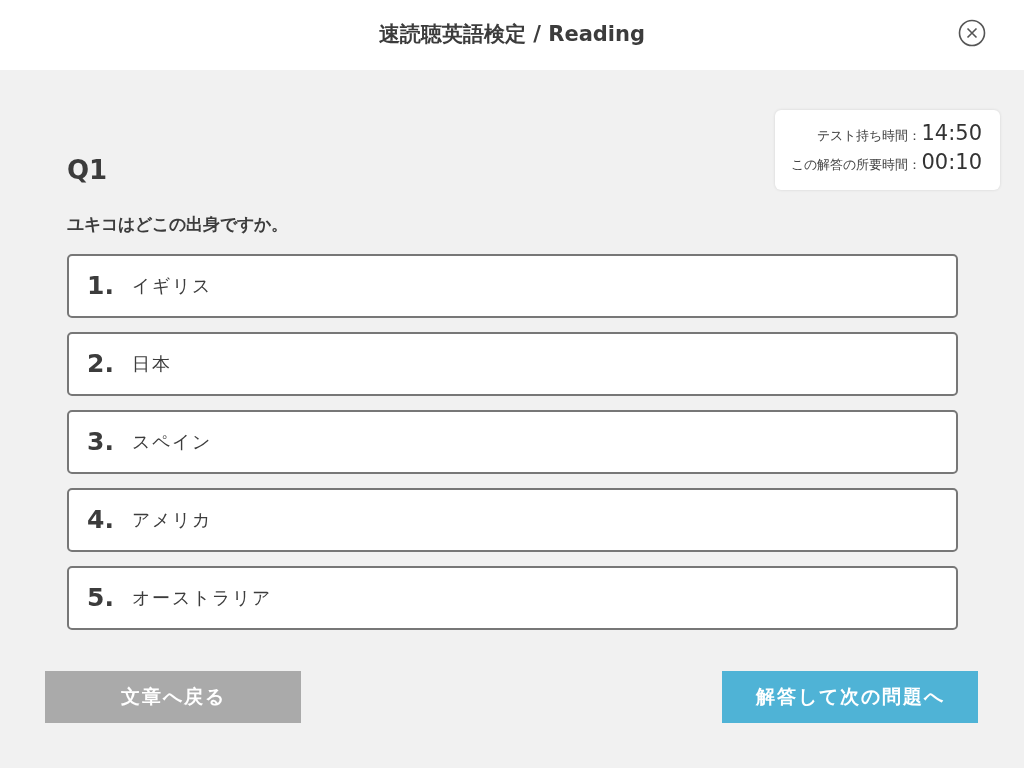 Image resolution: width=1024 pixels, height=768 pixels. What do you see at coordinates (512, 519) in the screenshot?
I see `answer-option: 4. アメリカ` at bounding box center [512, 519].